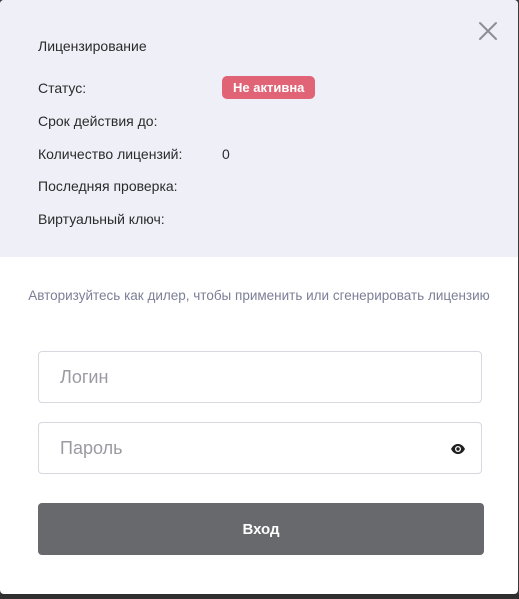 This screenshot has width=519, height=599. I want to click on login-field, so click(260, 377).